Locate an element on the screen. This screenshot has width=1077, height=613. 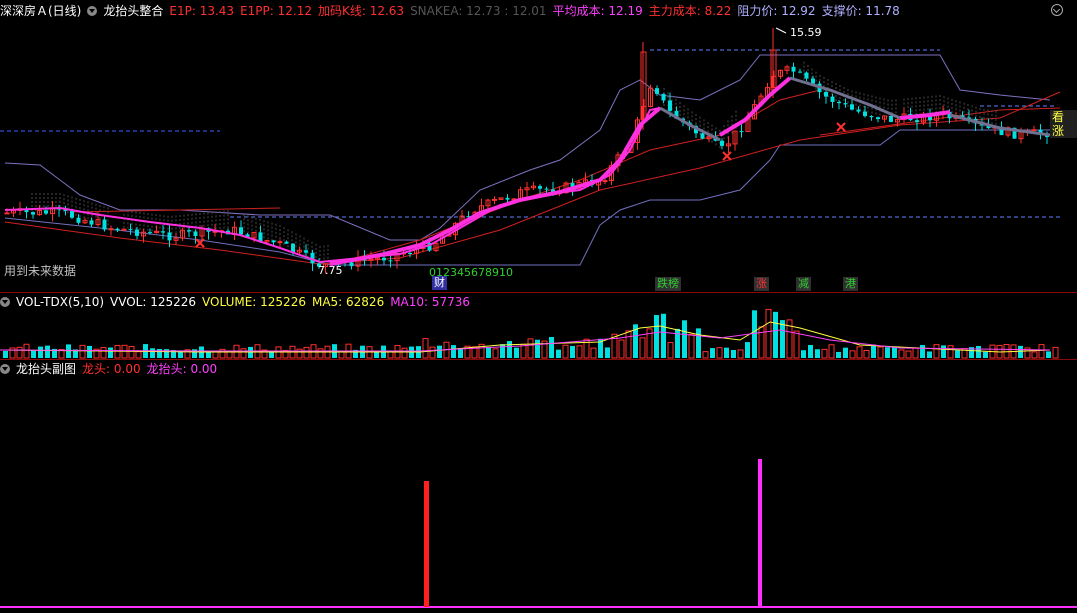
ma-line-pink-thick is located at coordinates (495, 186).